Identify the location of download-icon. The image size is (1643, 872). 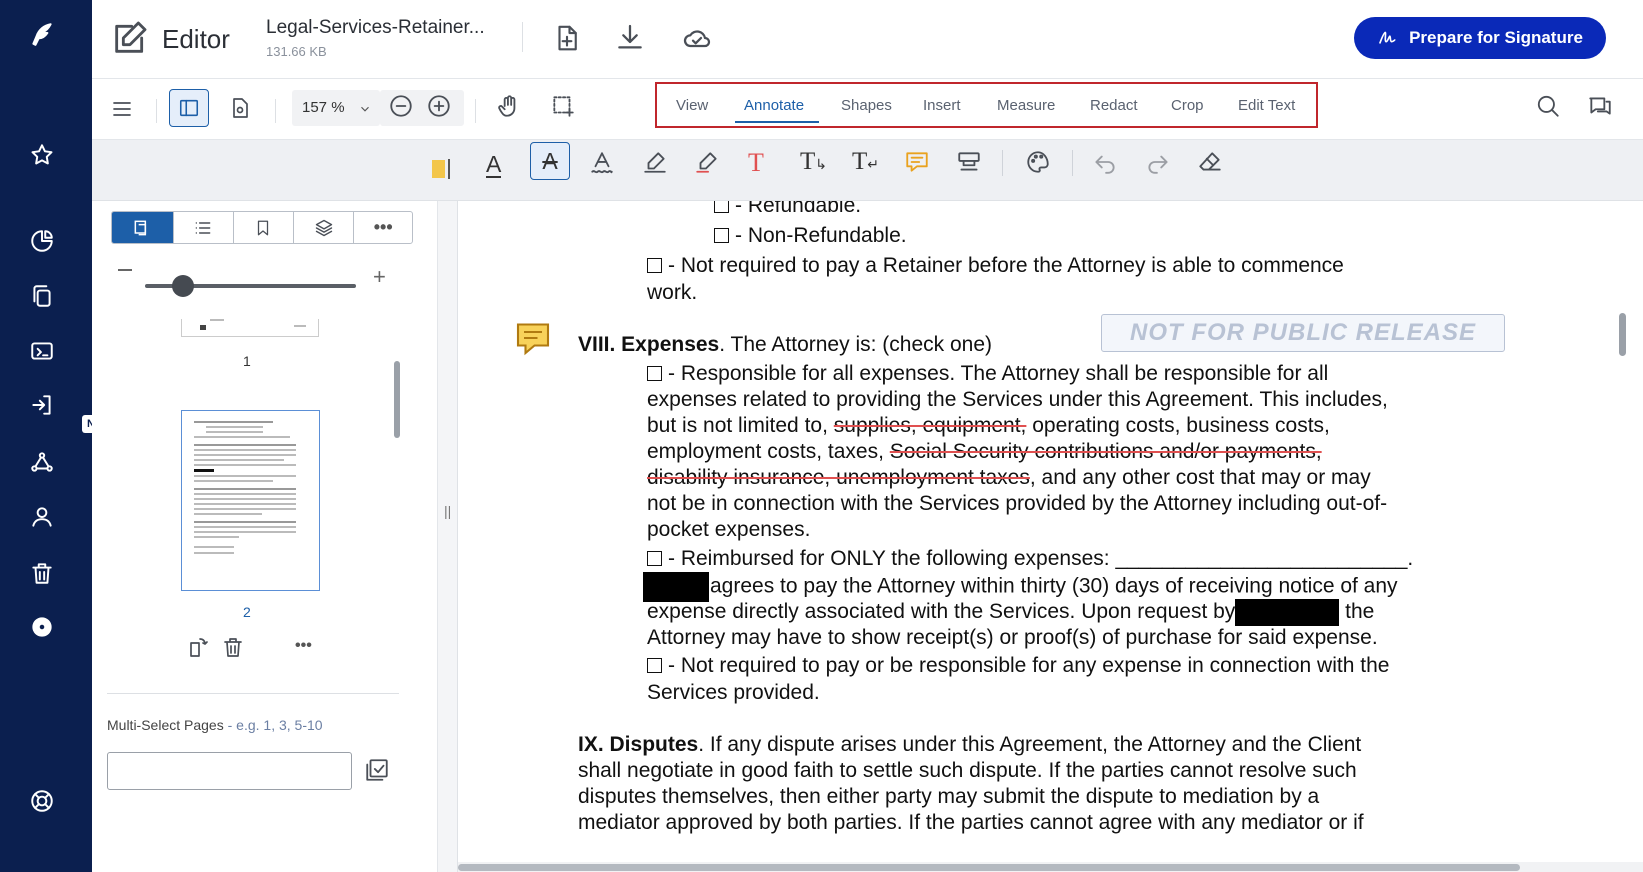
(630, 40).